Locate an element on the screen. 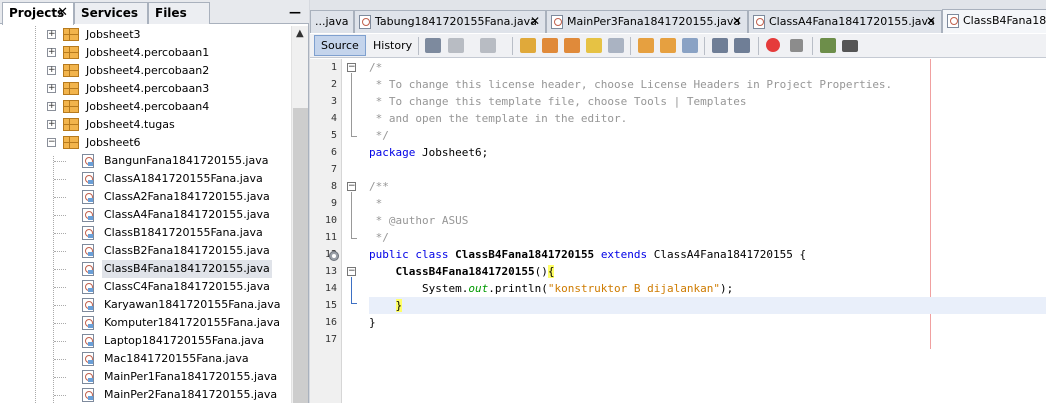 The width and height of the screenshot is (1046, 403). tree-item-file: ClassC4Fana1841720155.java is located at coordinates (145, 287).